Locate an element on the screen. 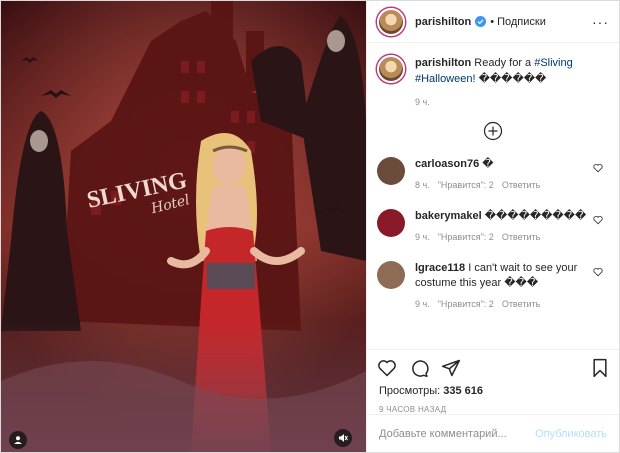 The height and width of the screenshot is (453, 620). verified-badge-icon is located at coordinates (481, 21).